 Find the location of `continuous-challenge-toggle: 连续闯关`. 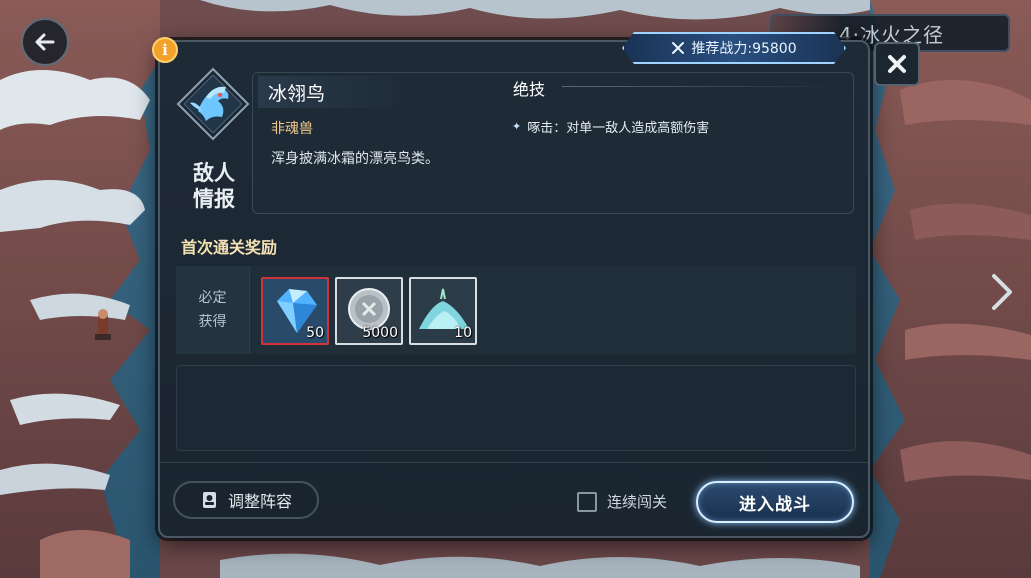

continuous-challenge-toggle: 连续闯关 is located at coordinates (622, 501).